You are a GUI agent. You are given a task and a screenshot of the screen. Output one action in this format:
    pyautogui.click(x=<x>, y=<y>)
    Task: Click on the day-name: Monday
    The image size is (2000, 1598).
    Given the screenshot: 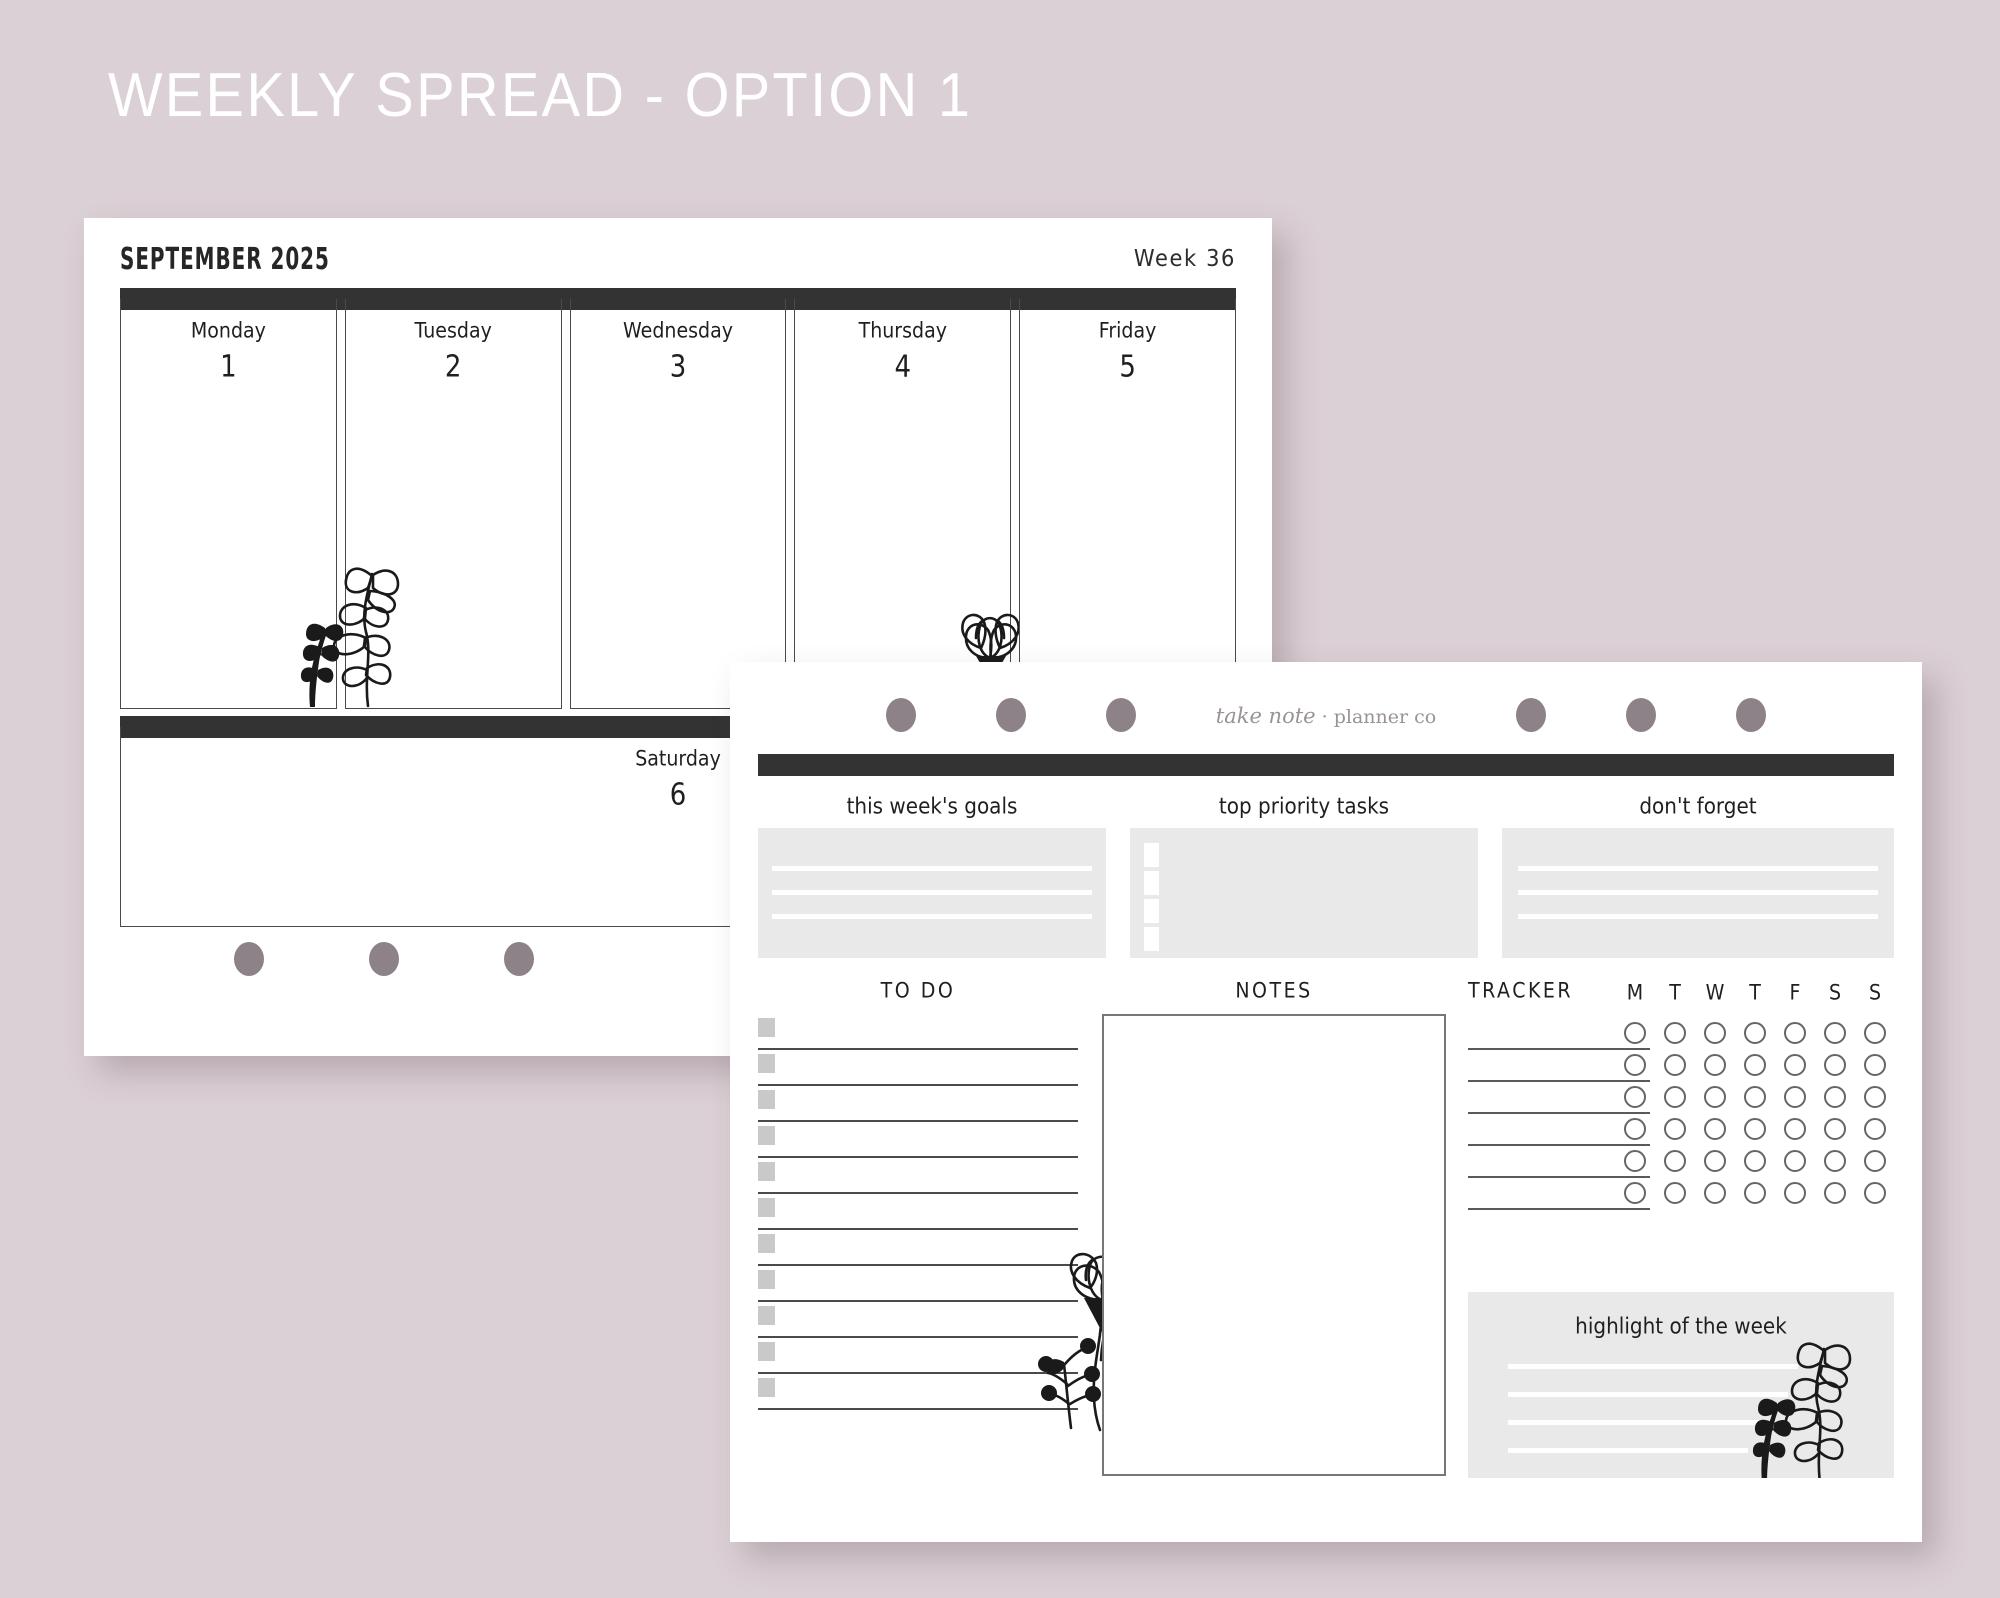 What is the action you would take?
    pyautogui.click(x=228, y=331)
    